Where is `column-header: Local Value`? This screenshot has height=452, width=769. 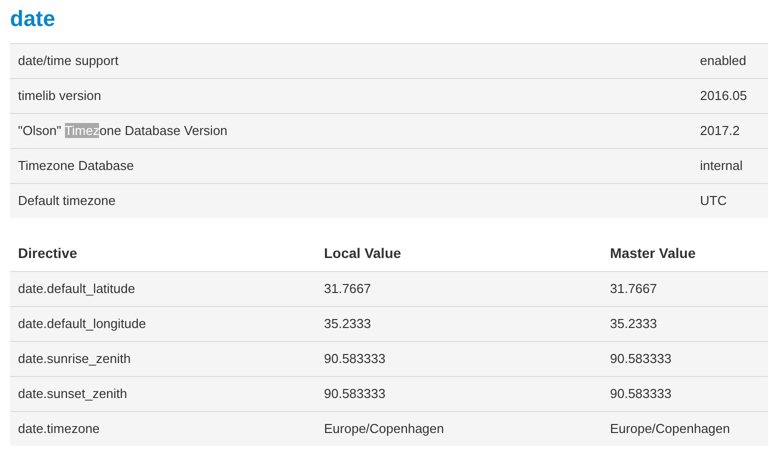
column-header: Local Value is located at coordinates (363, 253).